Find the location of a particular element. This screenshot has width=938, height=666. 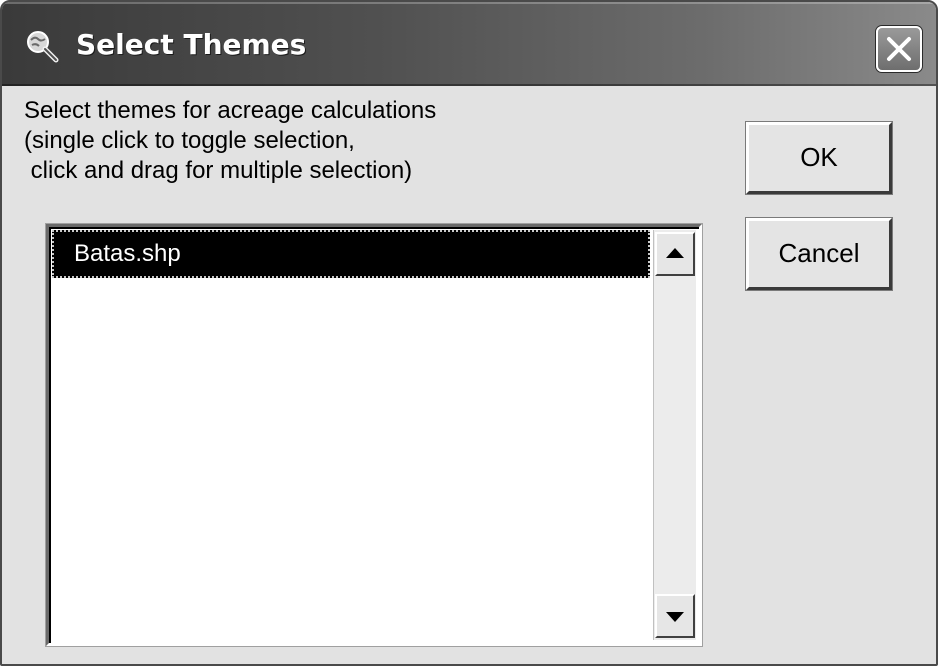

arrow-down-icon is located at coordinates (675, 617).